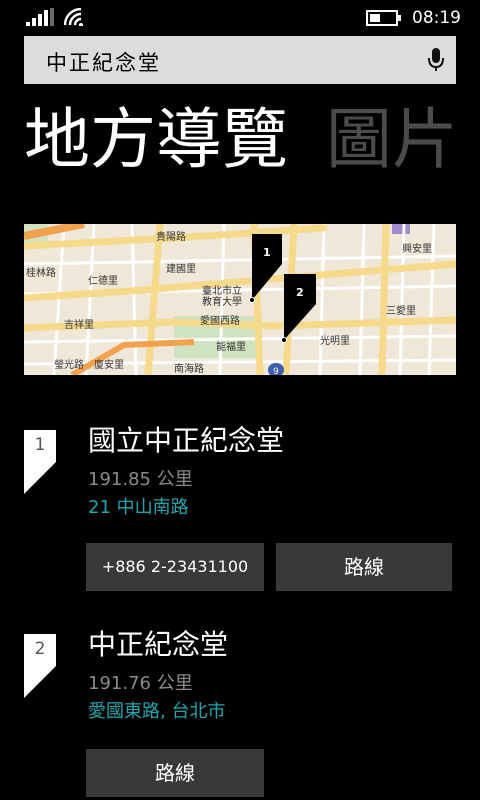  Describe the element at coordinates (240, 17) in the screenshot. I see `status-bar: 08:19` at that location.